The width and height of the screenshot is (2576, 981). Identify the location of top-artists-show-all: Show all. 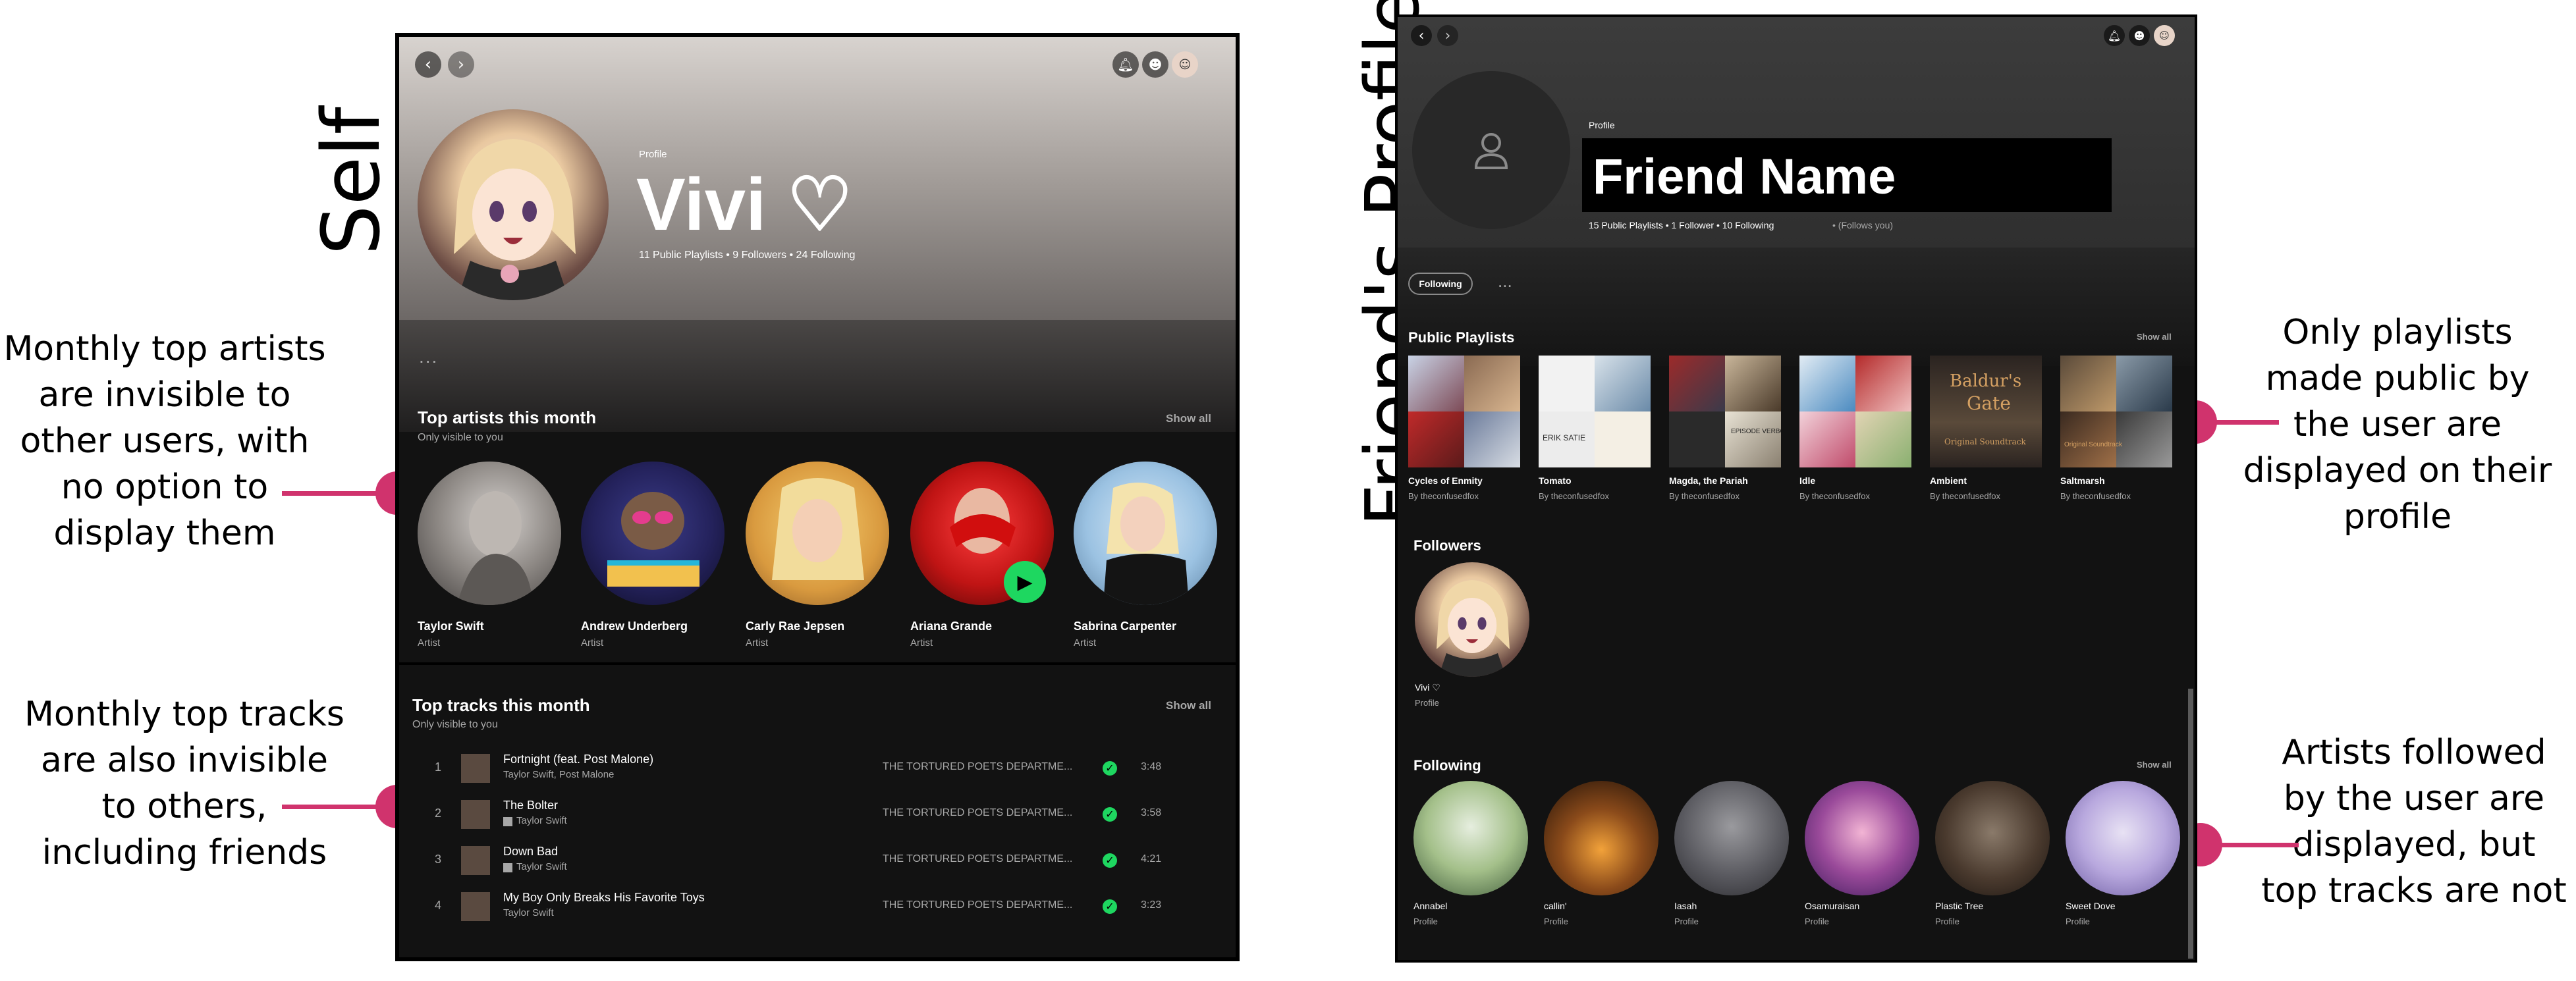
(1188, 418).